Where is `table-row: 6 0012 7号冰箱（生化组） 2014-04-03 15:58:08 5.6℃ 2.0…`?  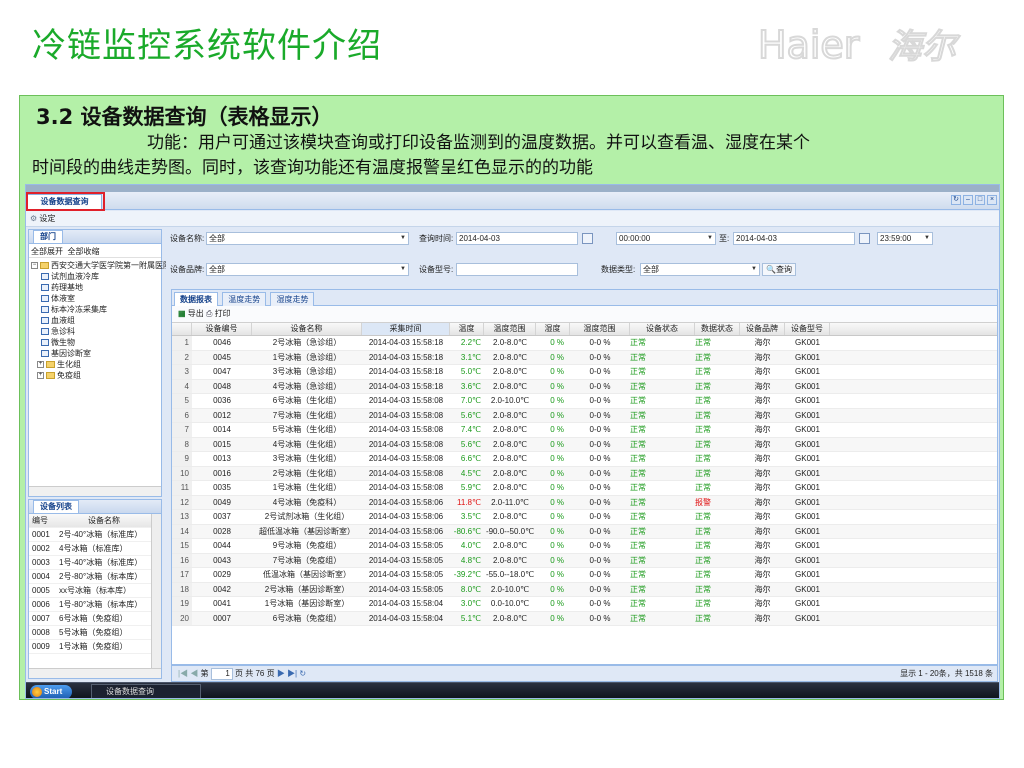 table-row: 6 0012 7号冰箱（生化组） 2014-04-03 15:58:08 5.6℃ 2.0… is located at coordinates (584, 415).